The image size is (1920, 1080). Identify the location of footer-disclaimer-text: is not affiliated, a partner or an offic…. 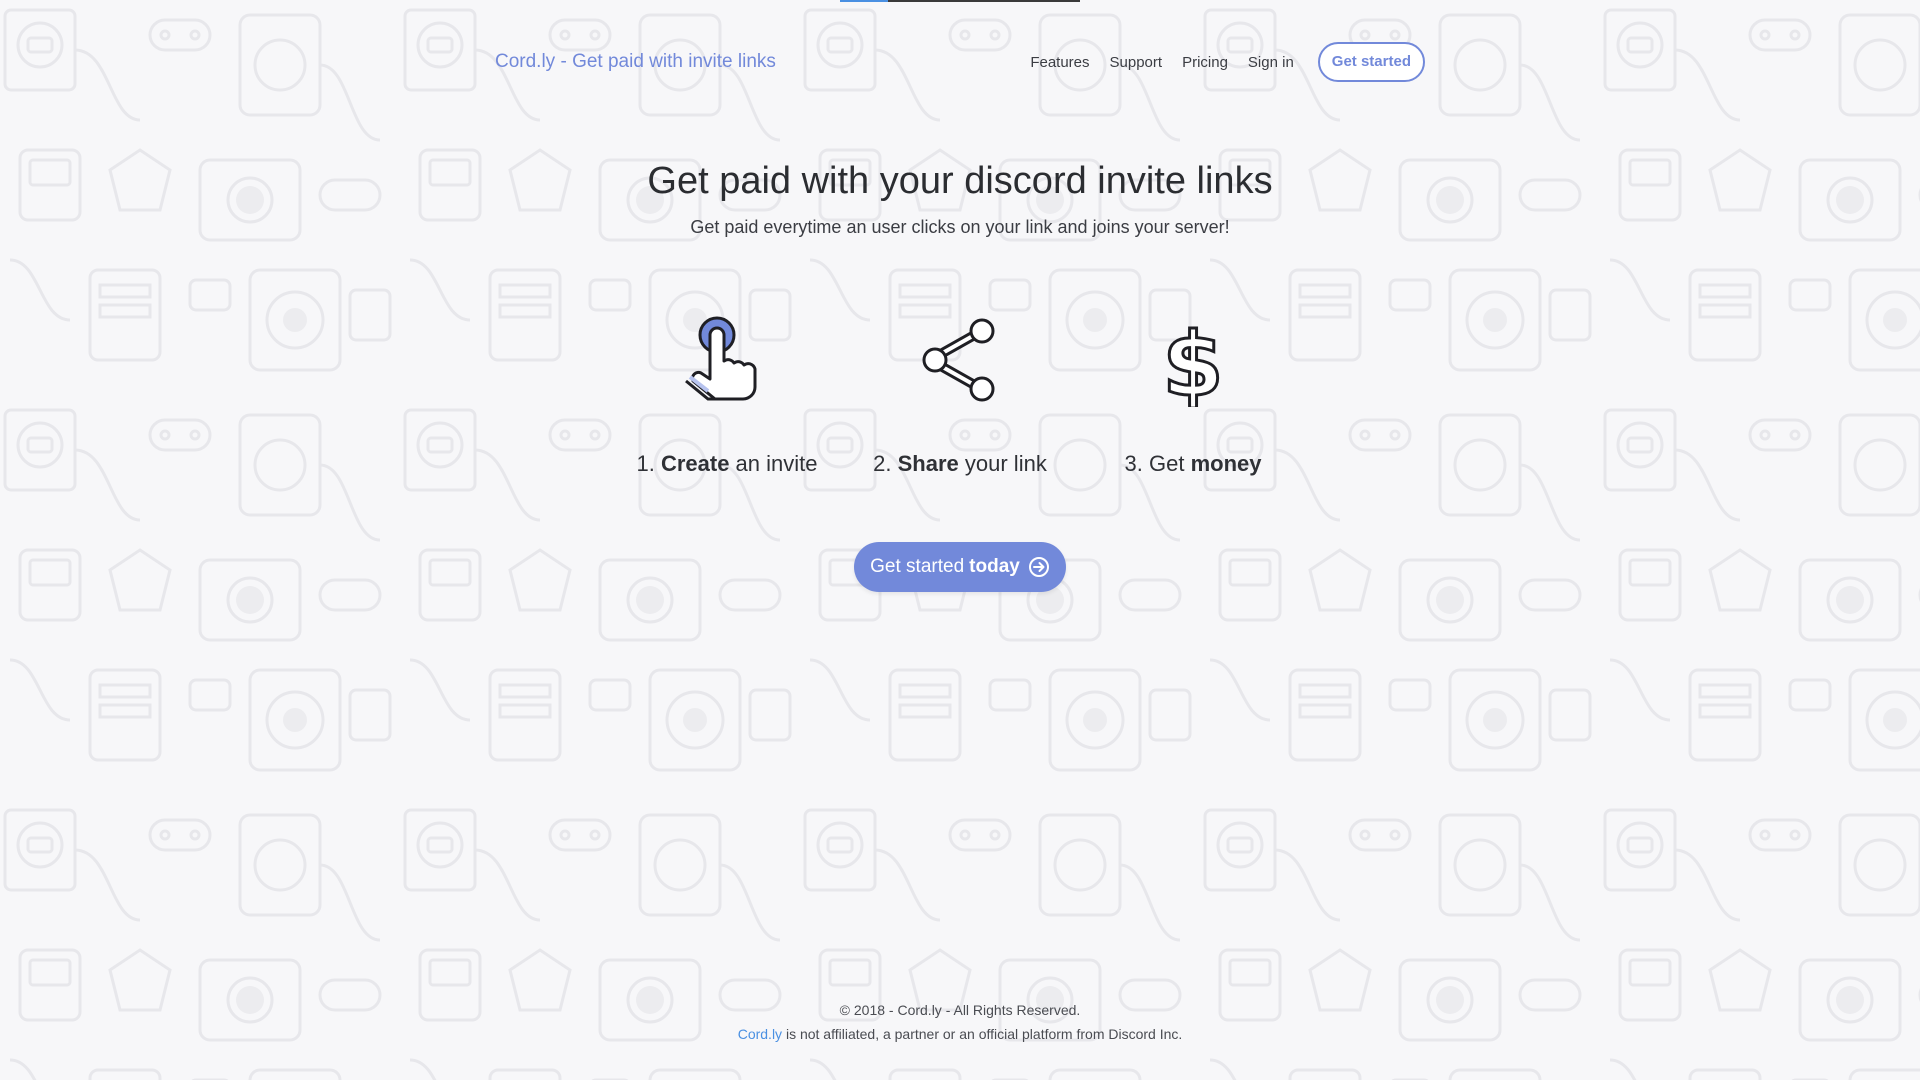
(982, 1034).